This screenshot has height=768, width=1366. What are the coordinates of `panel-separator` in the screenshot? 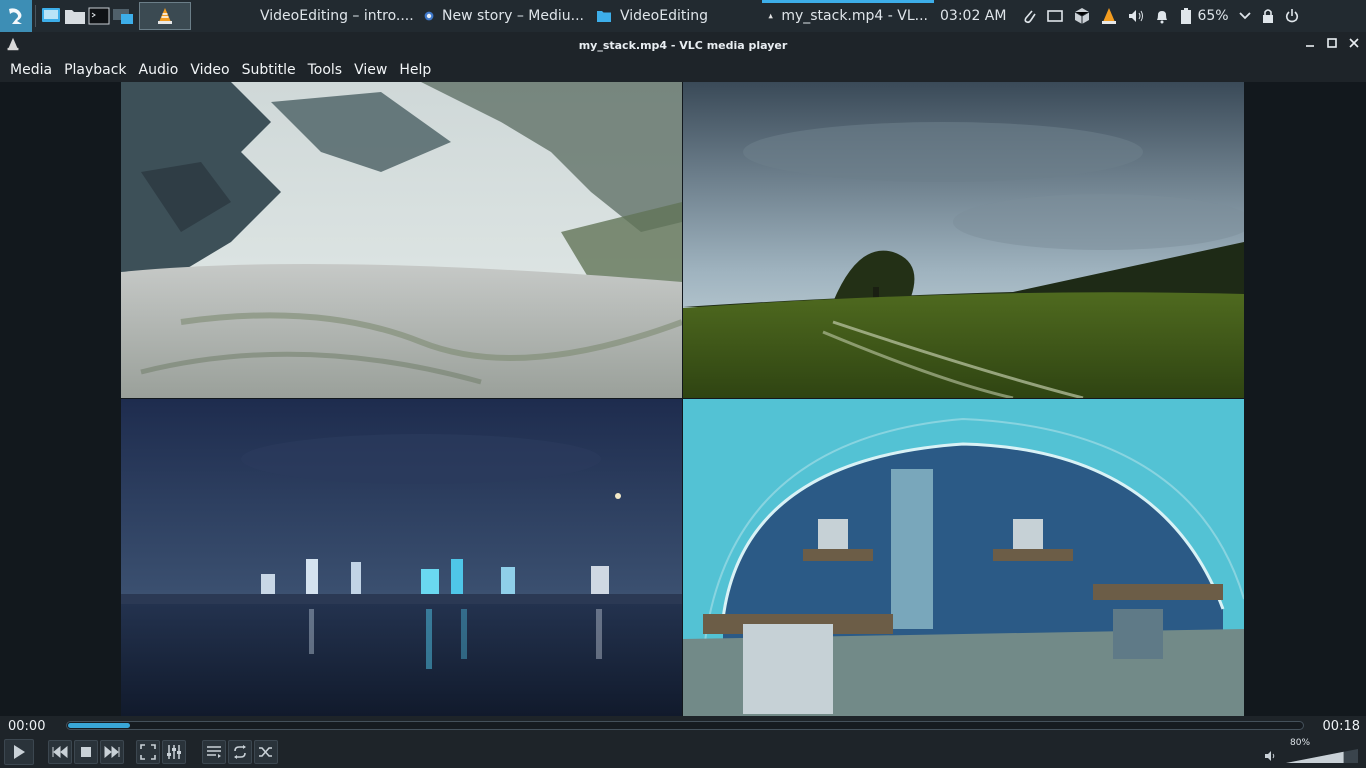 It's located at (35, 16).